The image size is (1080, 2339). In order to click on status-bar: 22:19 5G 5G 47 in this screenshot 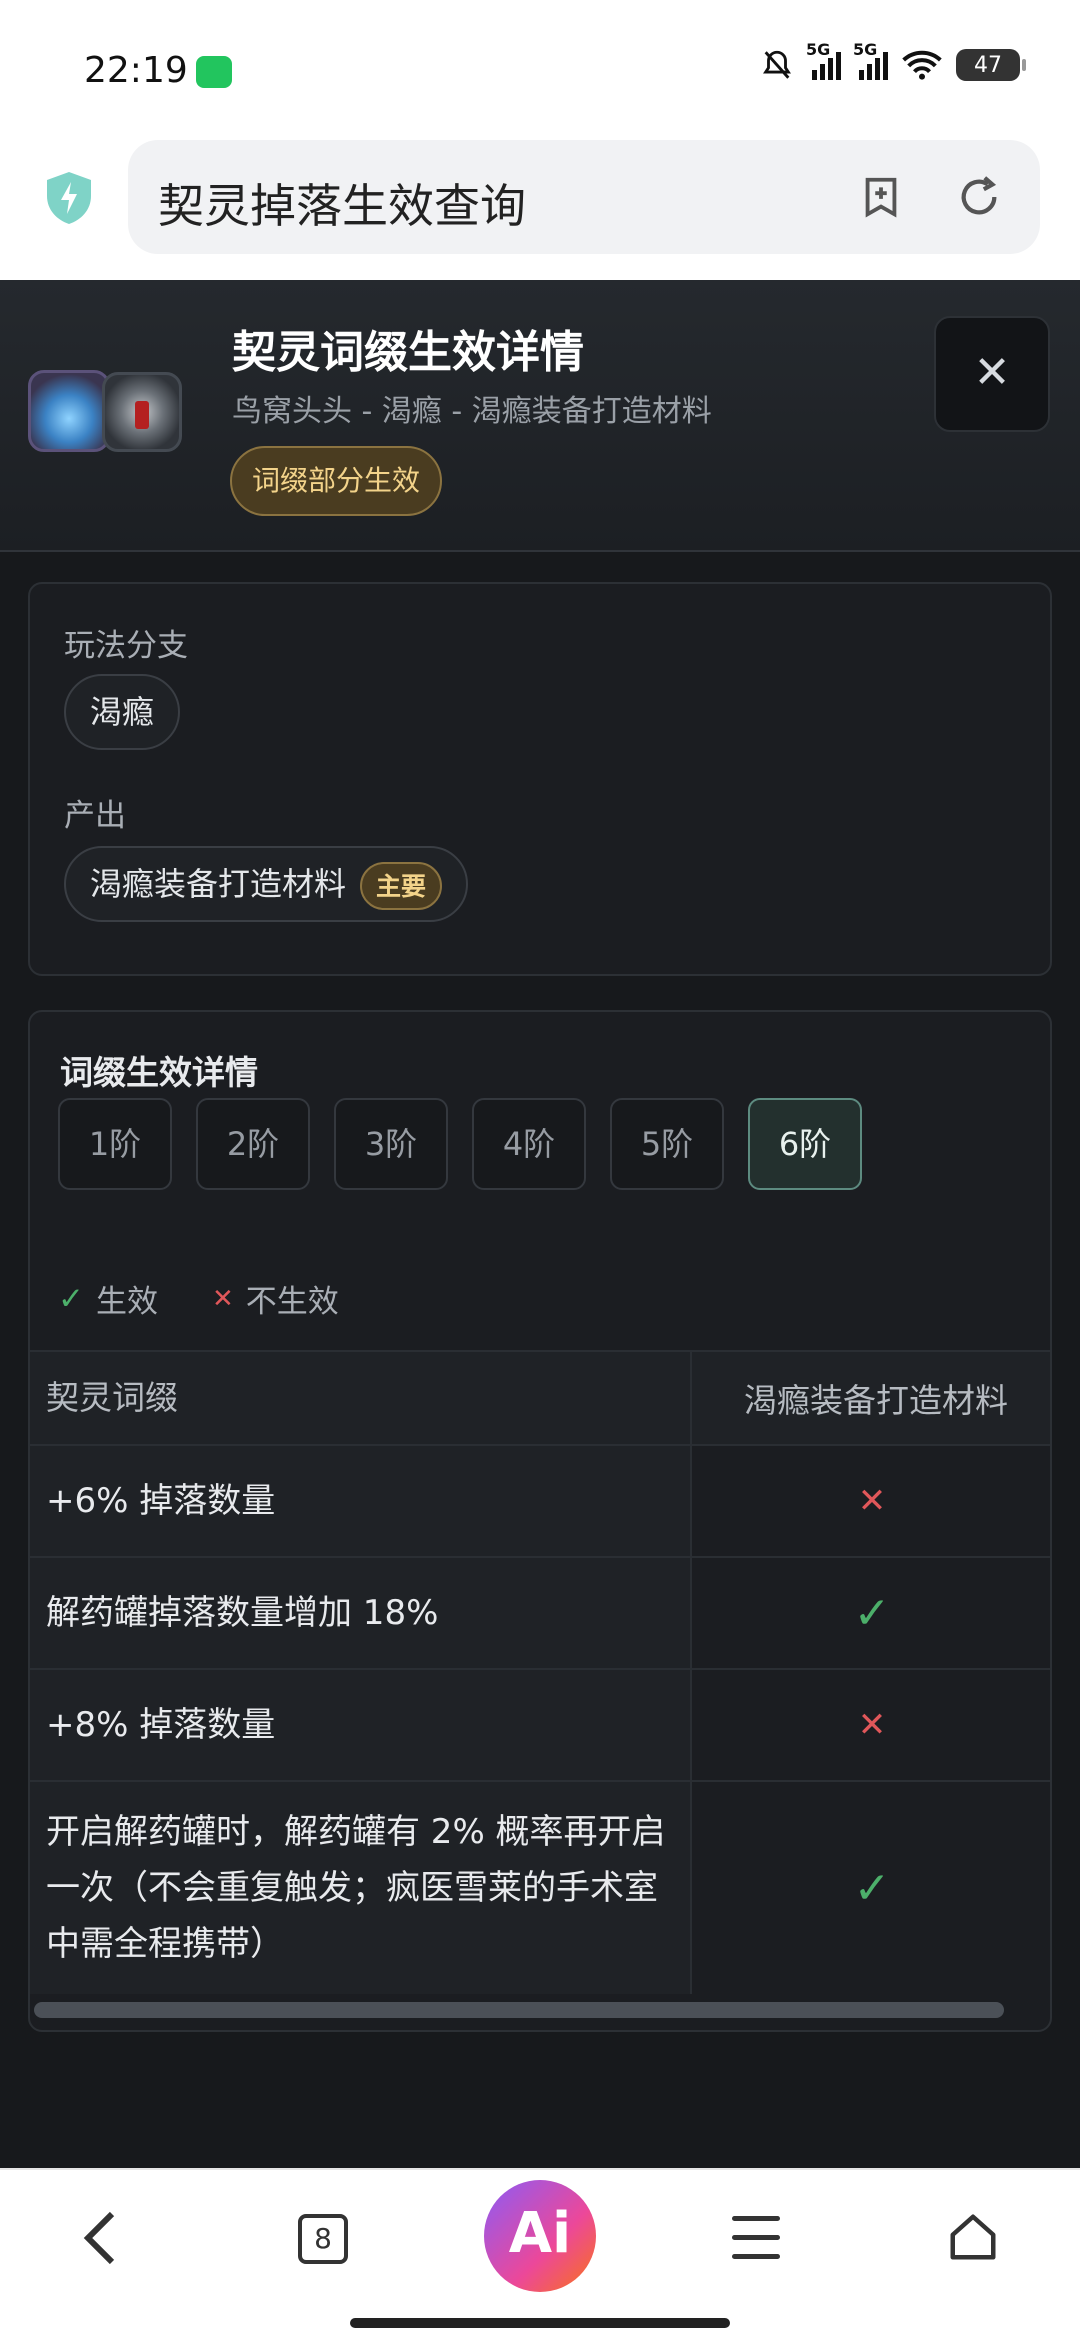, I will do `click(540, 70)`.